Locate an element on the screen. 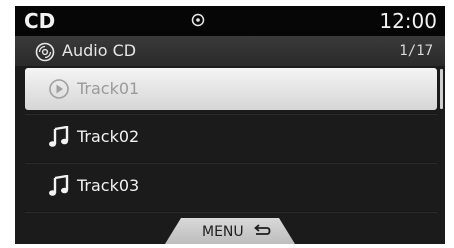 The image size is (454, 248). list-header: Audio CD 1/17 is located at coordinates (230, 51).